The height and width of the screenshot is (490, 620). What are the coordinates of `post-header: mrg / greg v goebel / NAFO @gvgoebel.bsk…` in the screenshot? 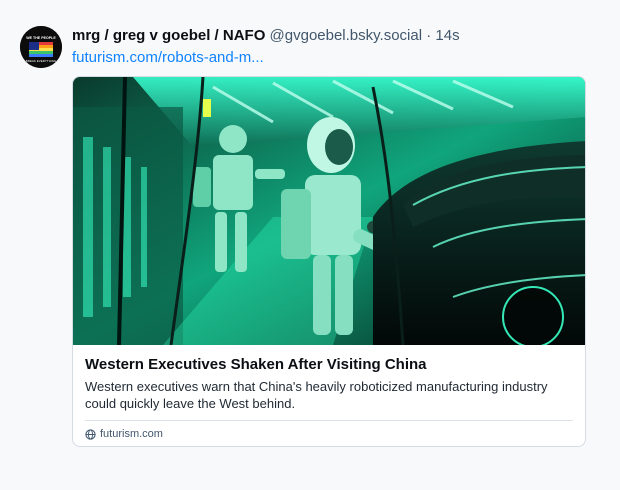 It's located at (341, 36).